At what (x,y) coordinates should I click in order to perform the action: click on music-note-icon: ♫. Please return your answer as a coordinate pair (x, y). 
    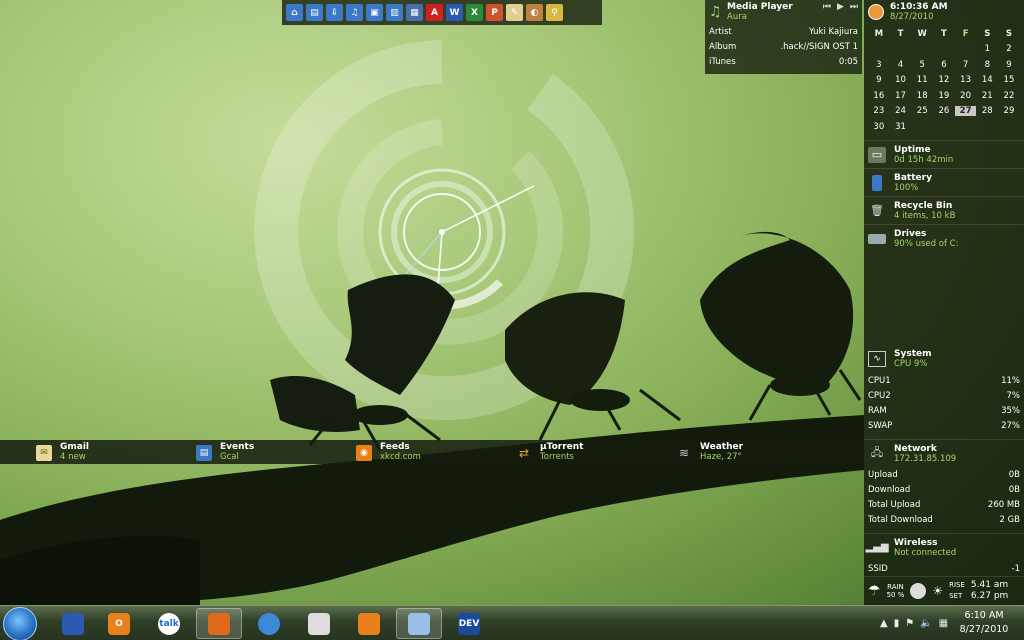
    Looking at the image, I should click on (715, 12).